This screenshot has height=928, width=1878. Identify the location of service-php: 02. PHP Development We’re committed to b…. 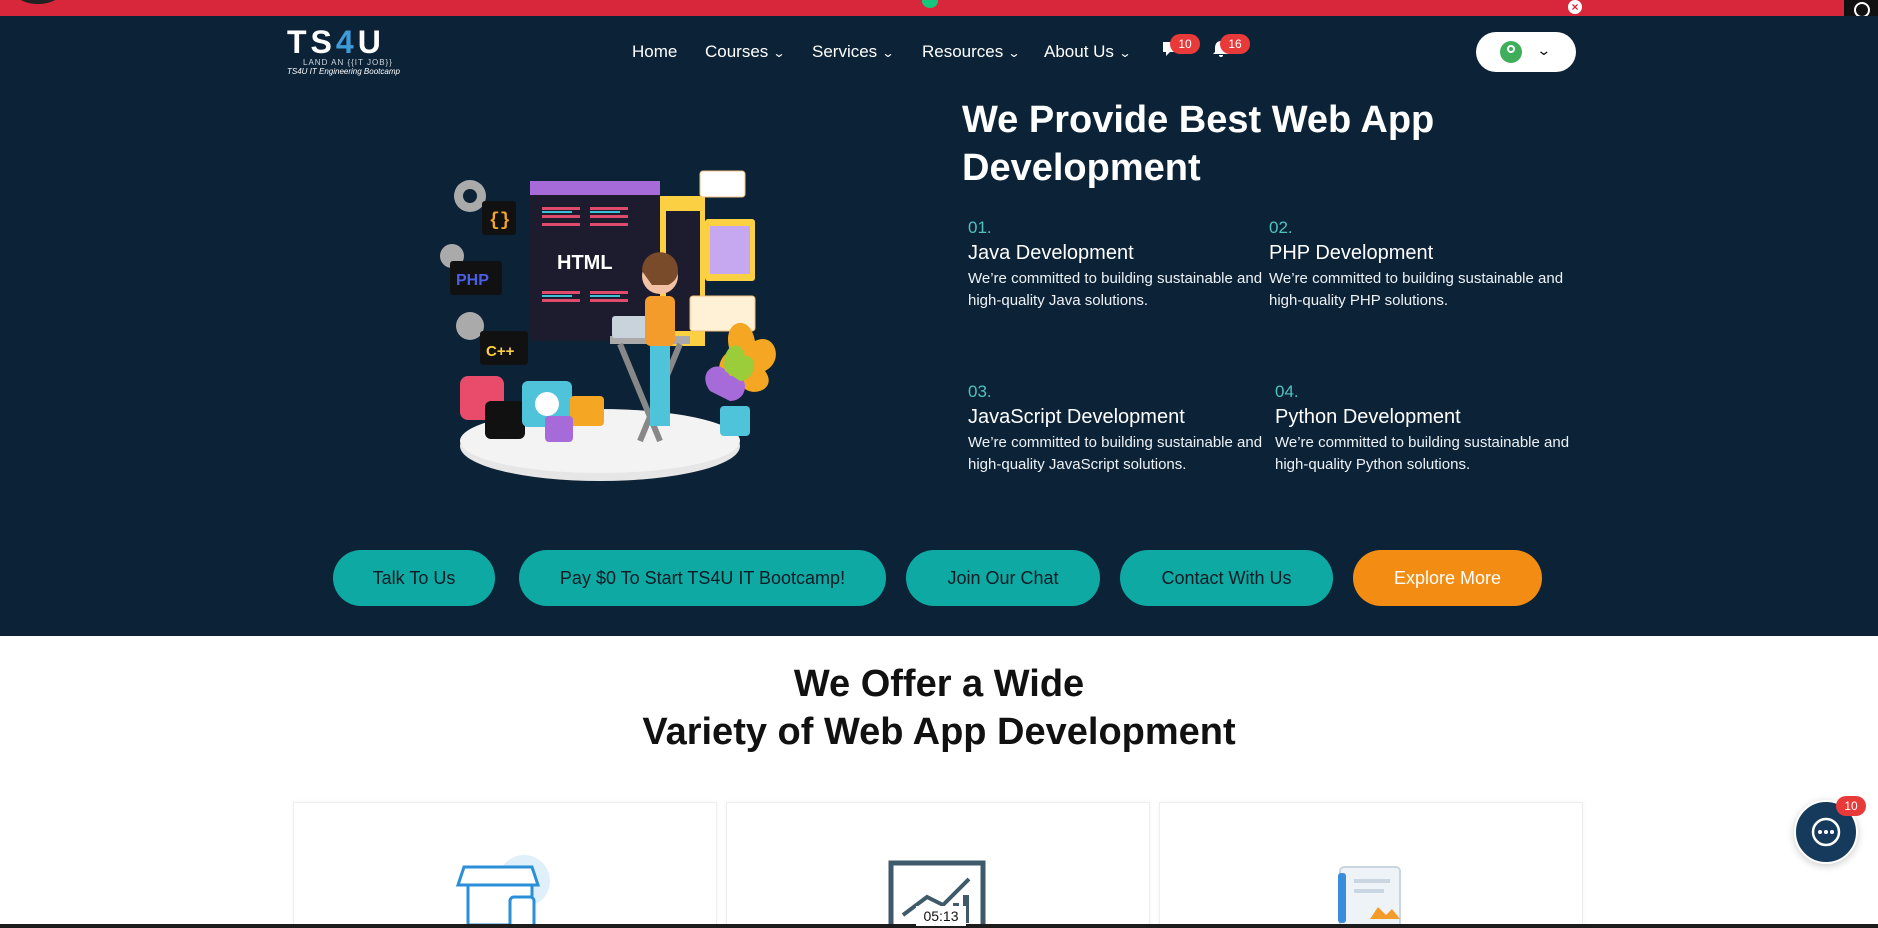
(1419, 265).